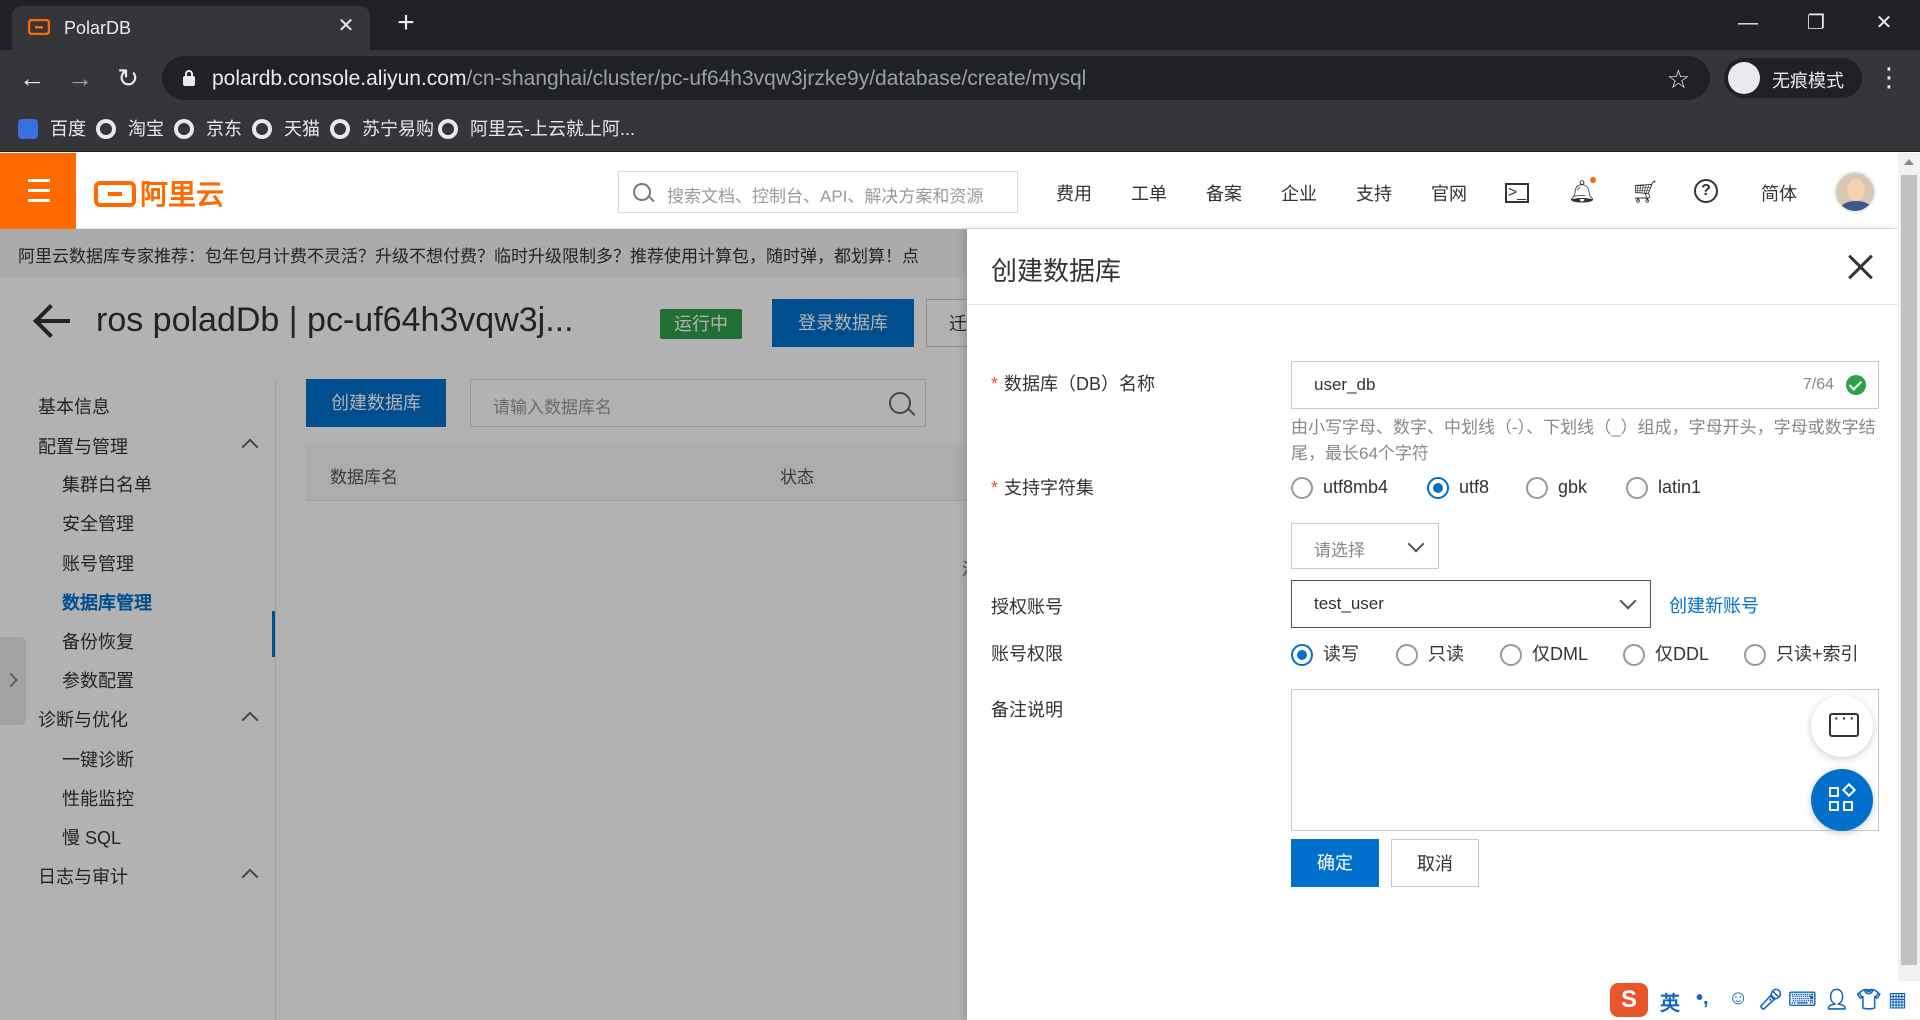 The height and width of the screenshot is (1020, 1920). Describe the element at coordinates (346, 26) in the screenshot. I see `tab-close-icon: ✕` at that location.